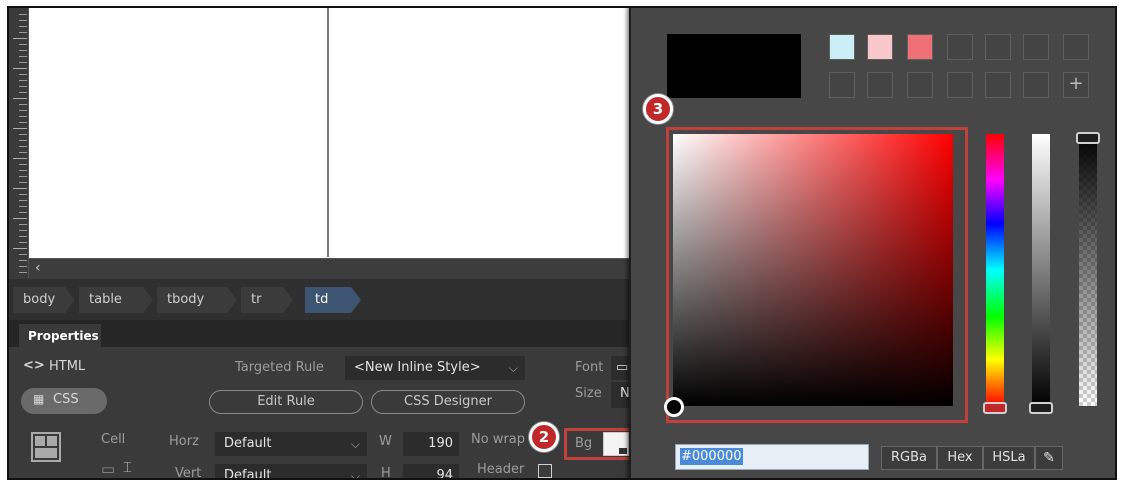 This screenshot has width=1122, height=485. Describe the element at coordinates (995, 270) in the screenshot. I see `hue-slider` at that location.